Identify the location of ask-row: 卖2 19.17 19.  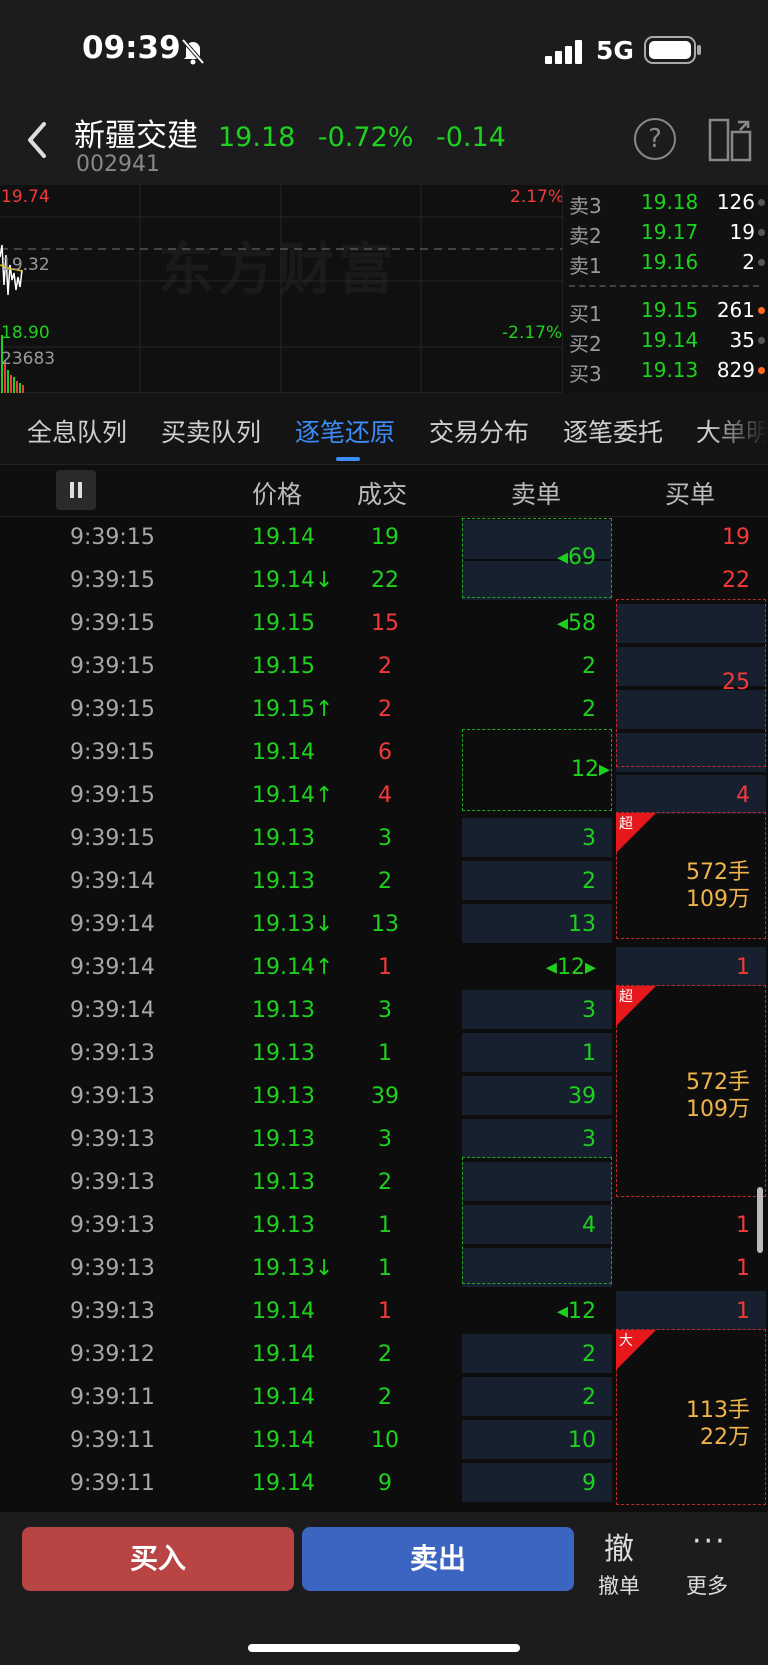
(667, 235).